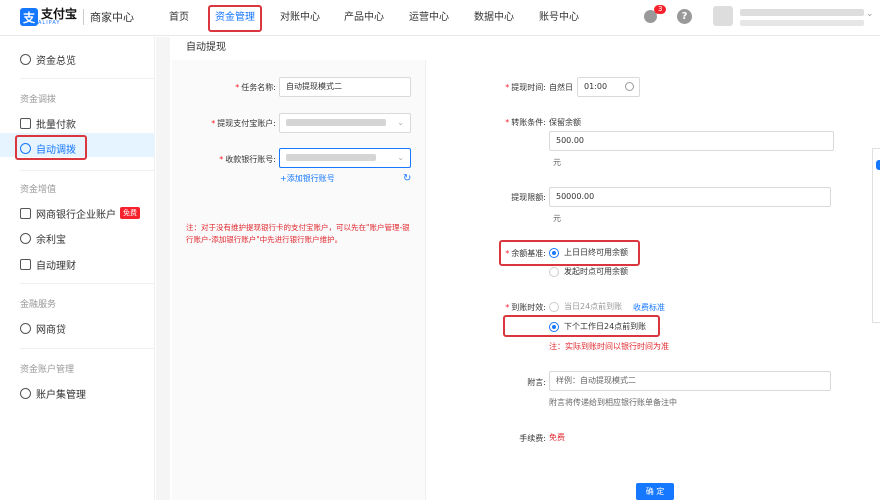 The width and height of the screenshot is (880, 500). Describe the element at coordinates (525, 87) in the screenshot. I see `withdraw-time-label: * 提现时间:` at that location.